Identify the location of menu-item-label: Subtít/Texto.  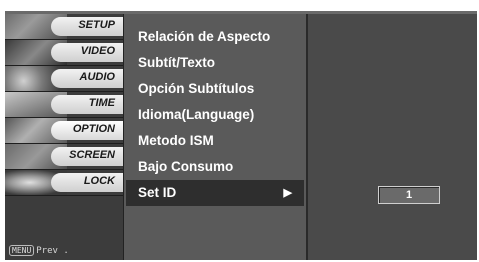
(176, 62).